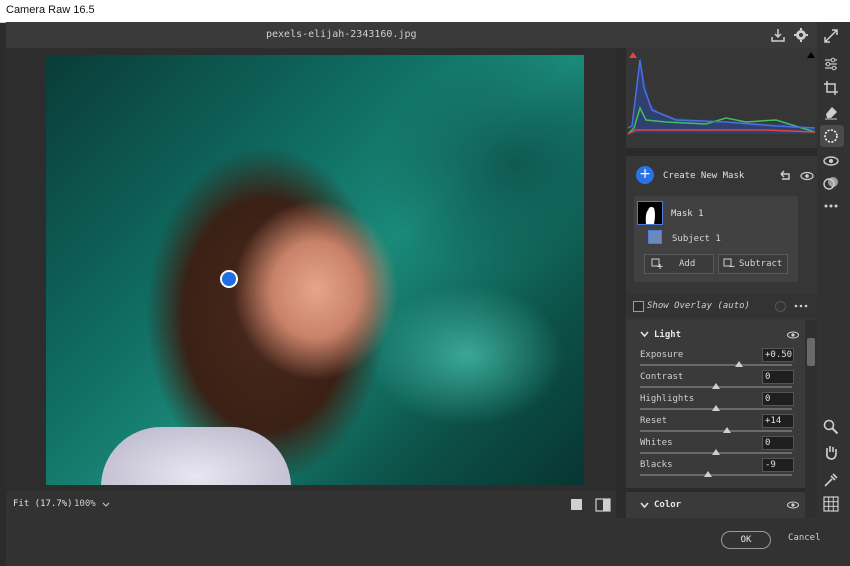  I want to click on histogram, so click(721, 98).